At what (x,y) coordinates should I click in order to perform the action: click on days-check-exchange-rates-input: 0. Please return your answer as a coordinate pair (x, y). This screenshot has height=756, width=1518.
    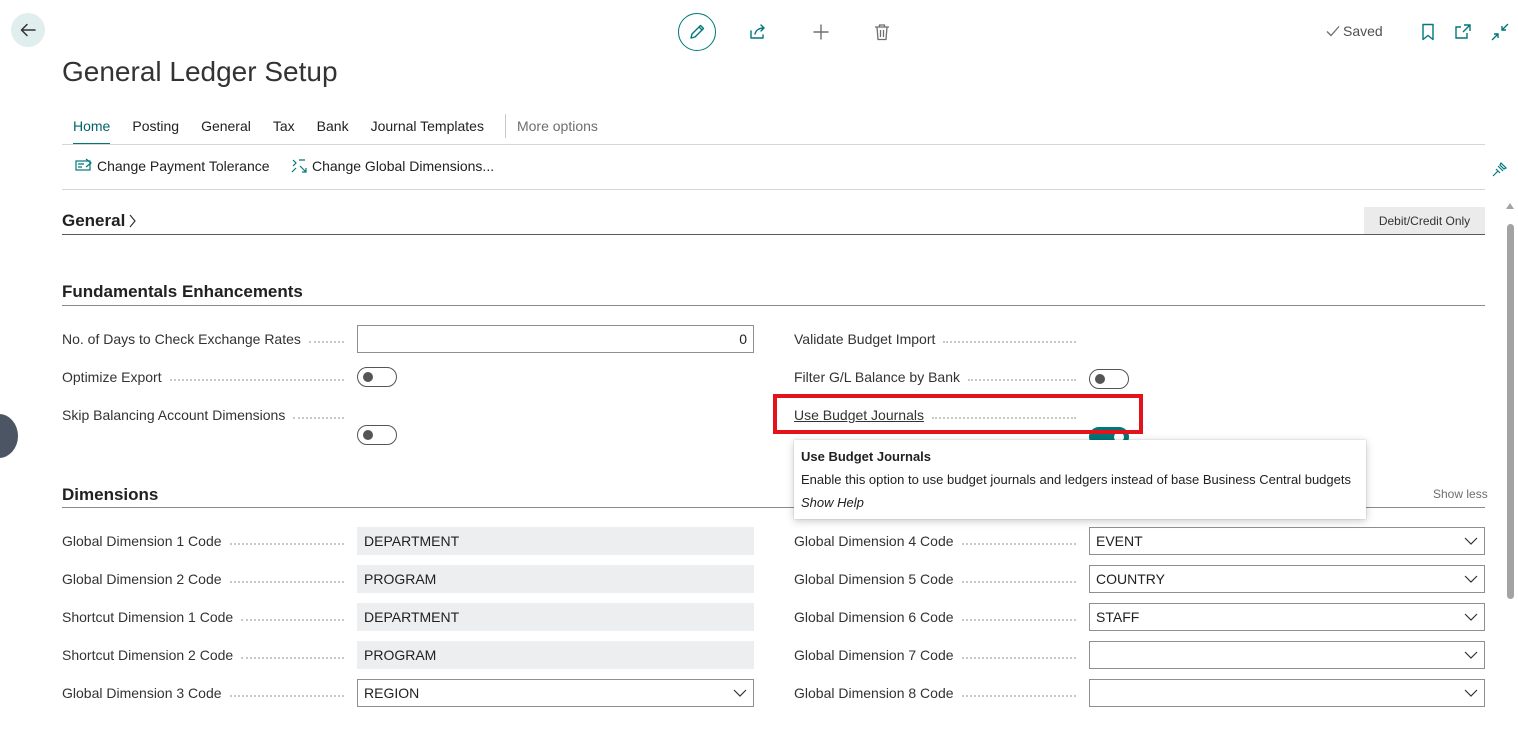
    Looking at the image, I should click on (555, 339).